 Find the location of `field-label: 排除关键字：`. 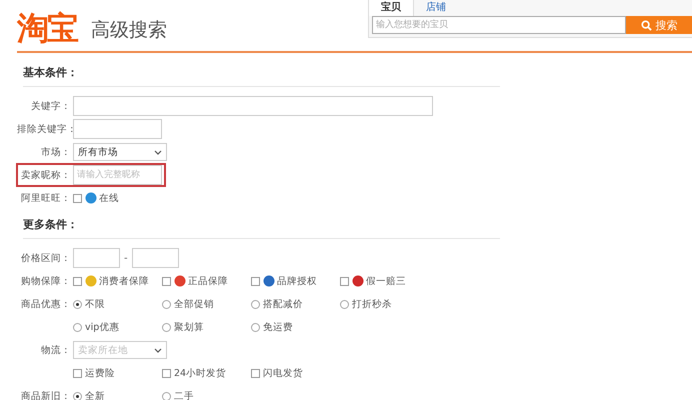

field-label: 排除关键字： is located at coordinates (45, 129).